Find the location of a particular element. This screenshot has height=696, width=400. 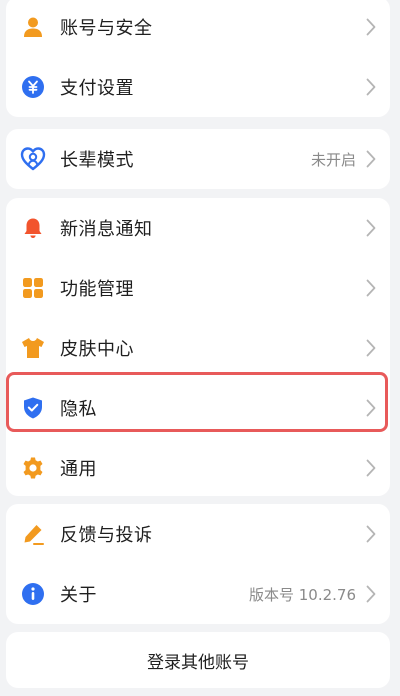

setting-about: 关于 版本号 10.2.76 is located at coordinates (198, 594).